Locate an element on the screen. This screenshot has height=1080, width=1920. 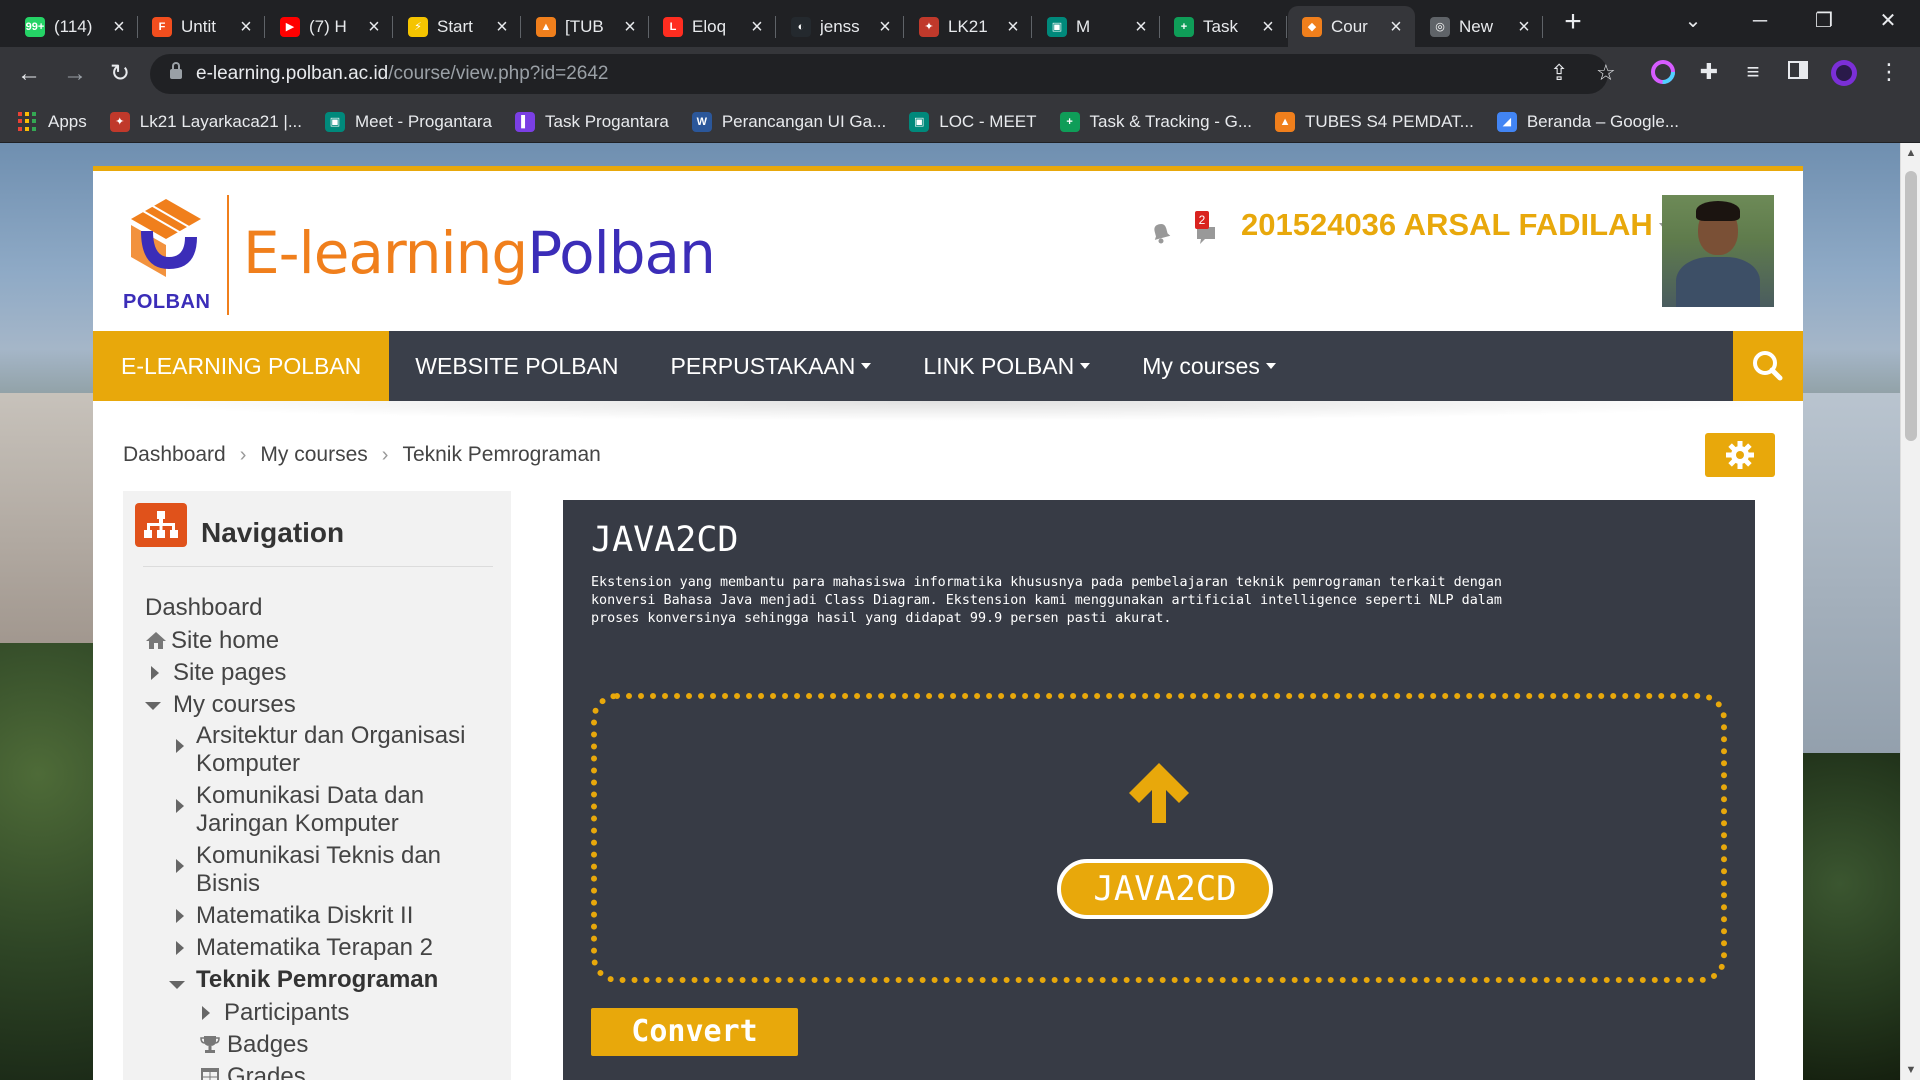
nav-website-polban: WEBSITE POLBAN is located at coordinates (516, 366).